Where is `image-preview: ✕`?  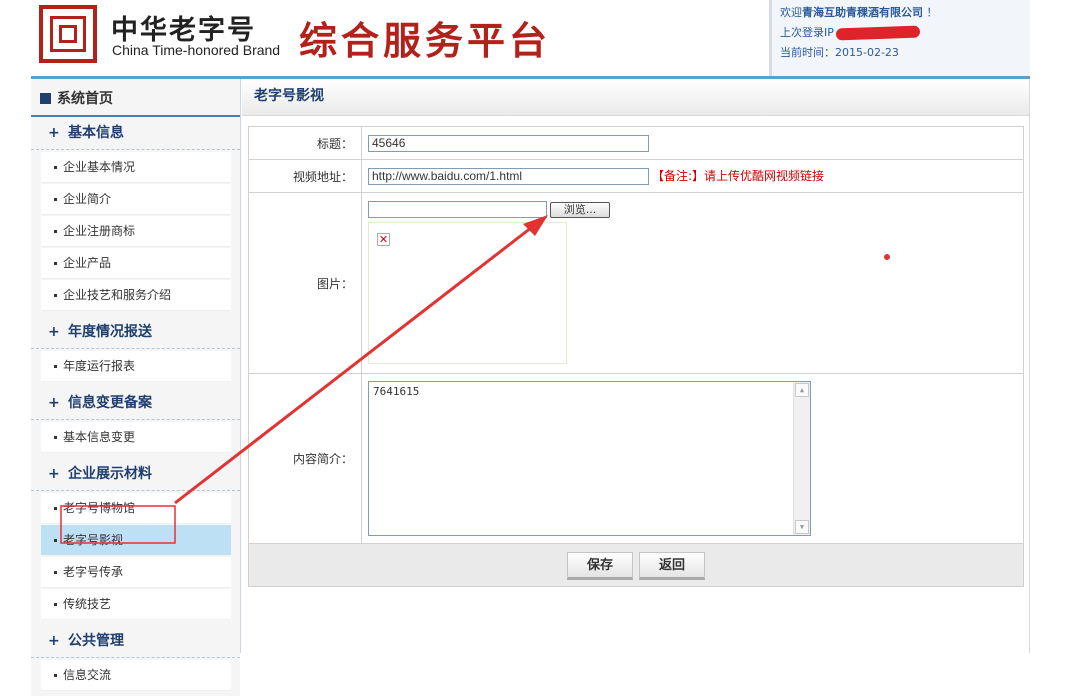
image-preview: ✕ is located at coordinates (467, 293).